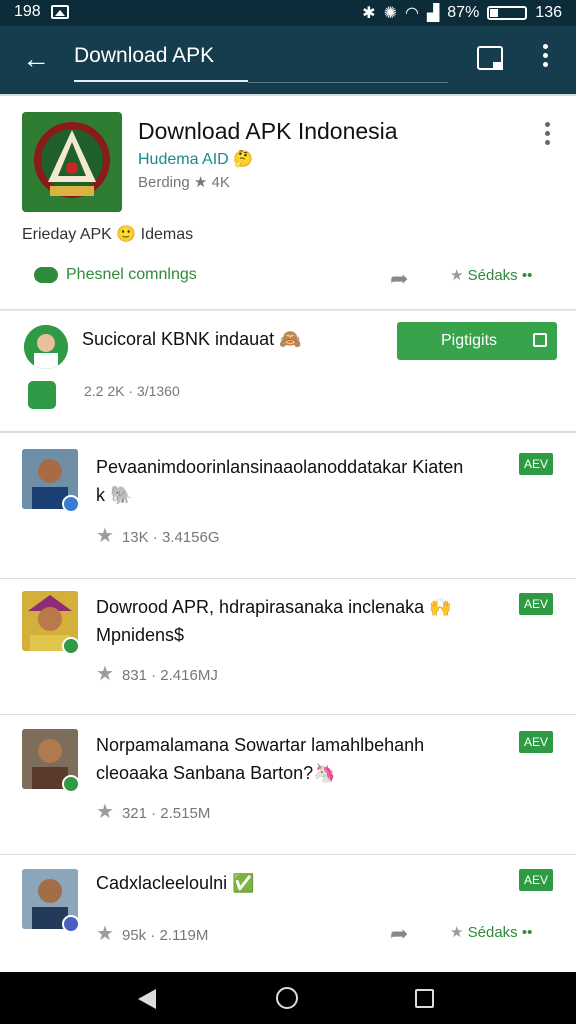  What do you see at coordinates (548, 12) in the screenshot?
I see `status-time-right: 136` at bounding box center [548, 12].